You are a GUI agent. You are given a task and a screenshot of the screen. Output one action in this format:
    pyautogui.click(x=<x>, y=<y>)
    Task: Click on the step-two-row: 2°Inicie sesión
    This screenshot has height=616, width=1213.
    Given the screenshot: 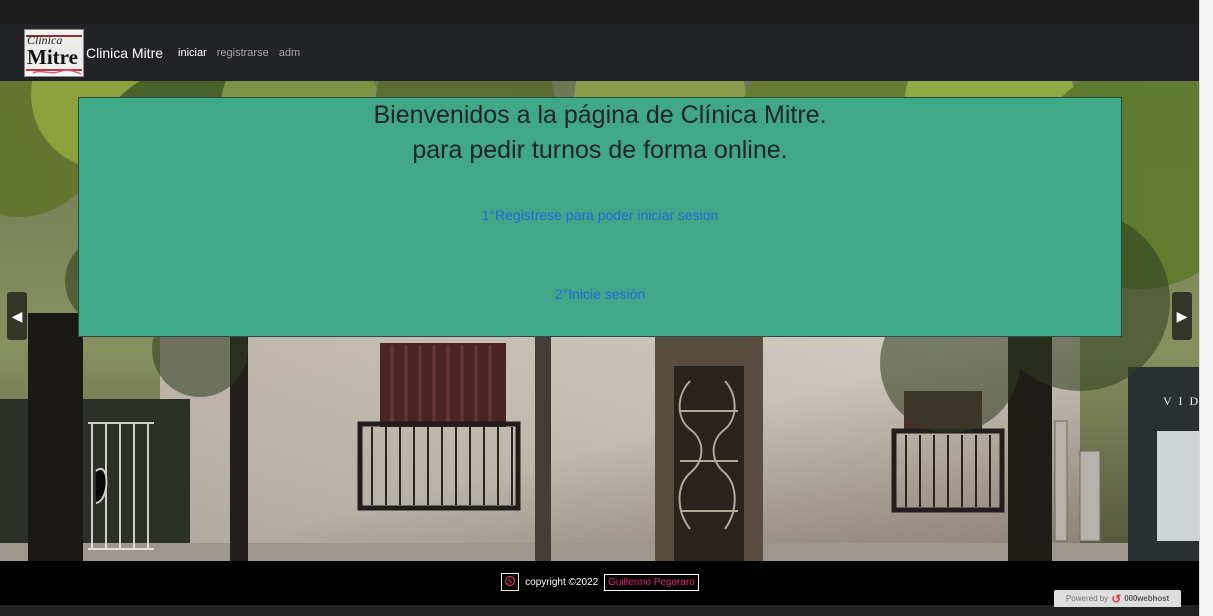 What is the action you would take?
    pyautogui.click(x=600, y=295)
    